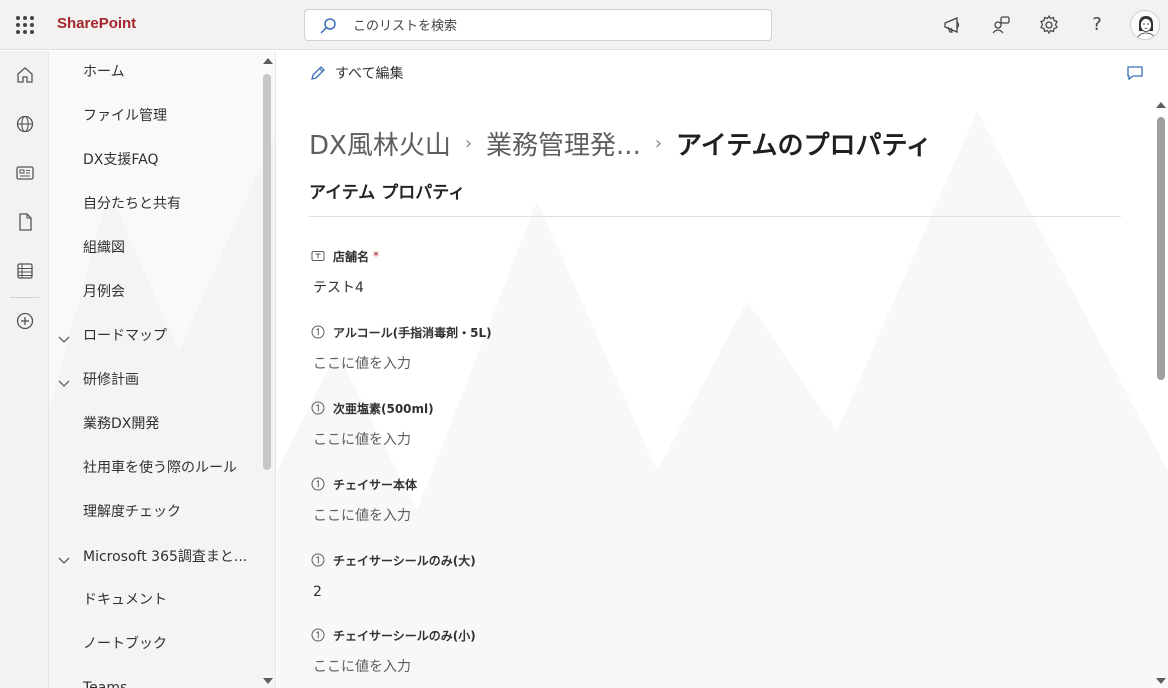 The height and width of the screenshot is (688, 1168). Describe the element at coordinates (173, 468) in the screenshot. I see `nav-item-company-car-rules: 社用車を使う際のルール` at that location.